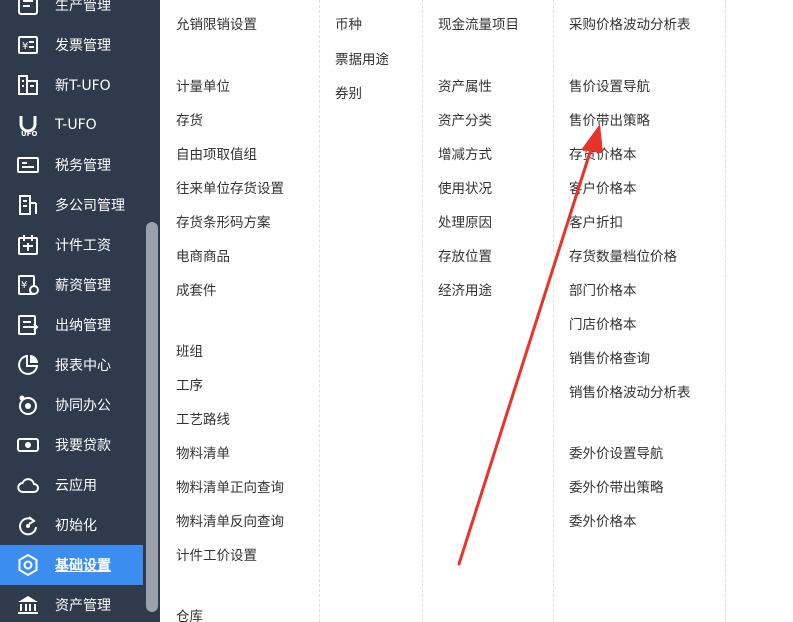 The width and height of the screenshot is (793, 622). I want to click on menu-link: 物料清单, so click(203, 454).